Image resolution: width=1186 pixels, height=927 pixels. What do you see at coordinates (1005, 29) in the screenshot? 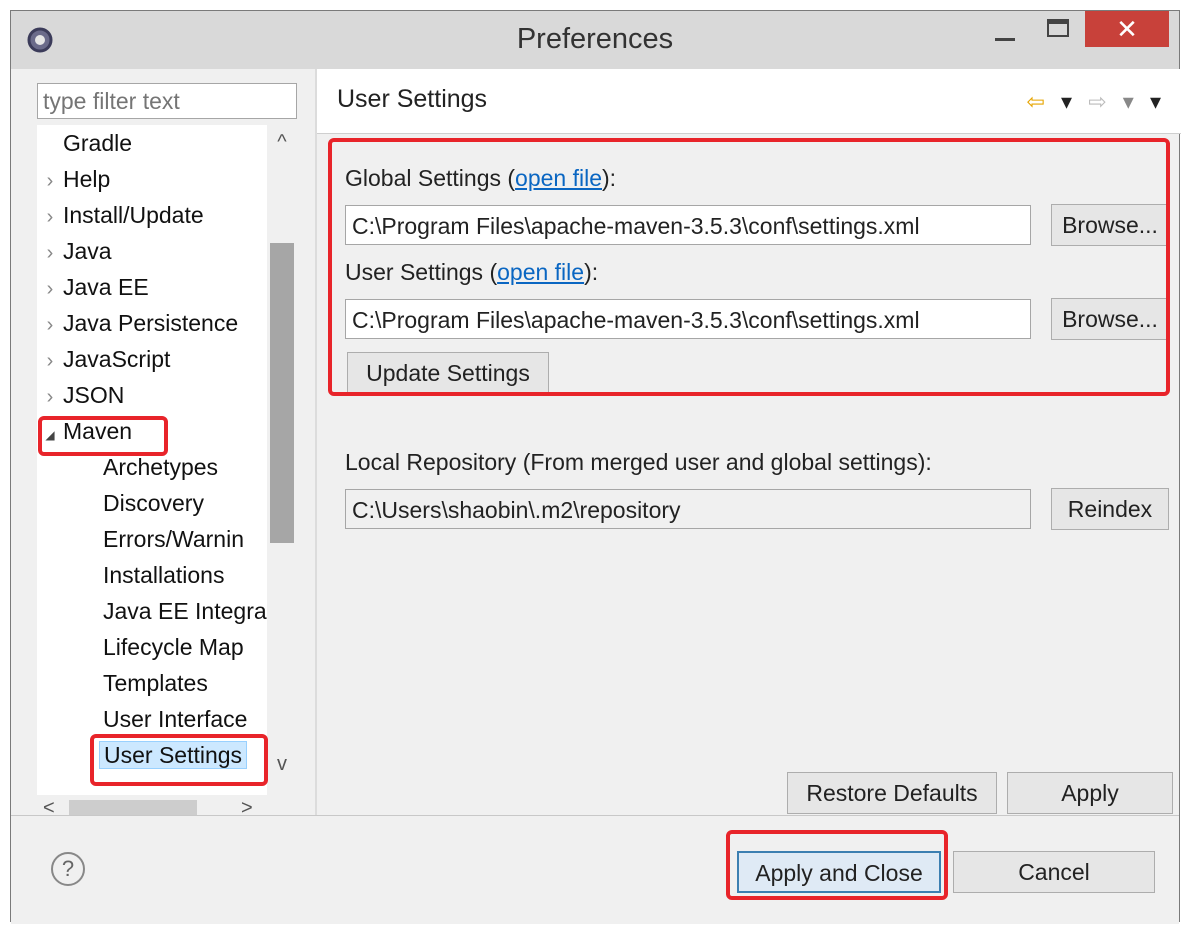
I see `minimize-icon` at bounding box center [1005, 29].